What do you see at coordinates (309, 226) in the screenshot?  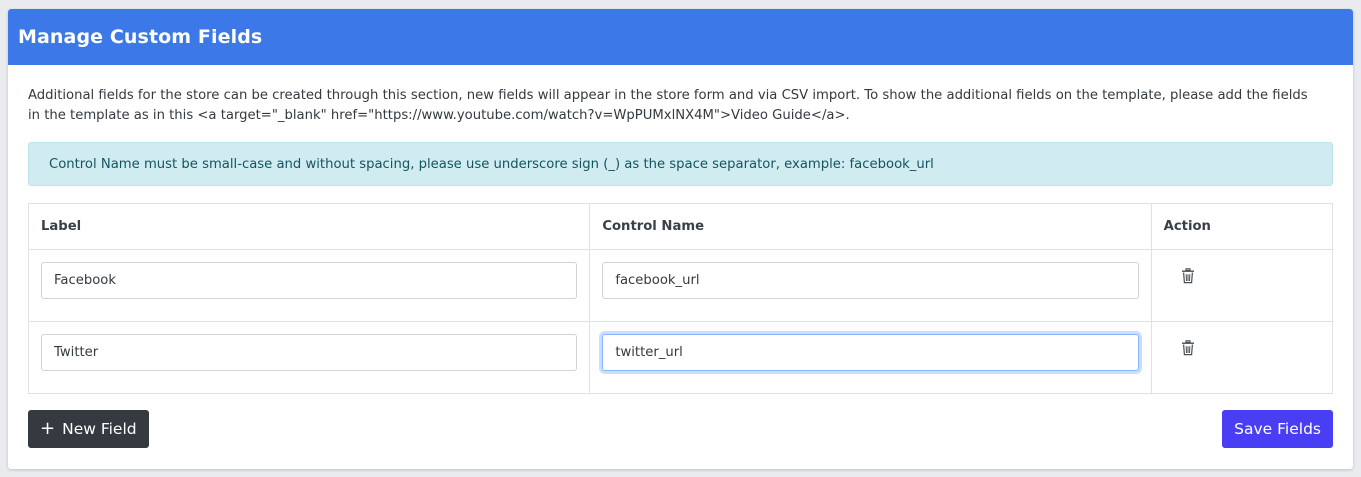 I see `column-header-label: Label` at bounding box center [309, 226].